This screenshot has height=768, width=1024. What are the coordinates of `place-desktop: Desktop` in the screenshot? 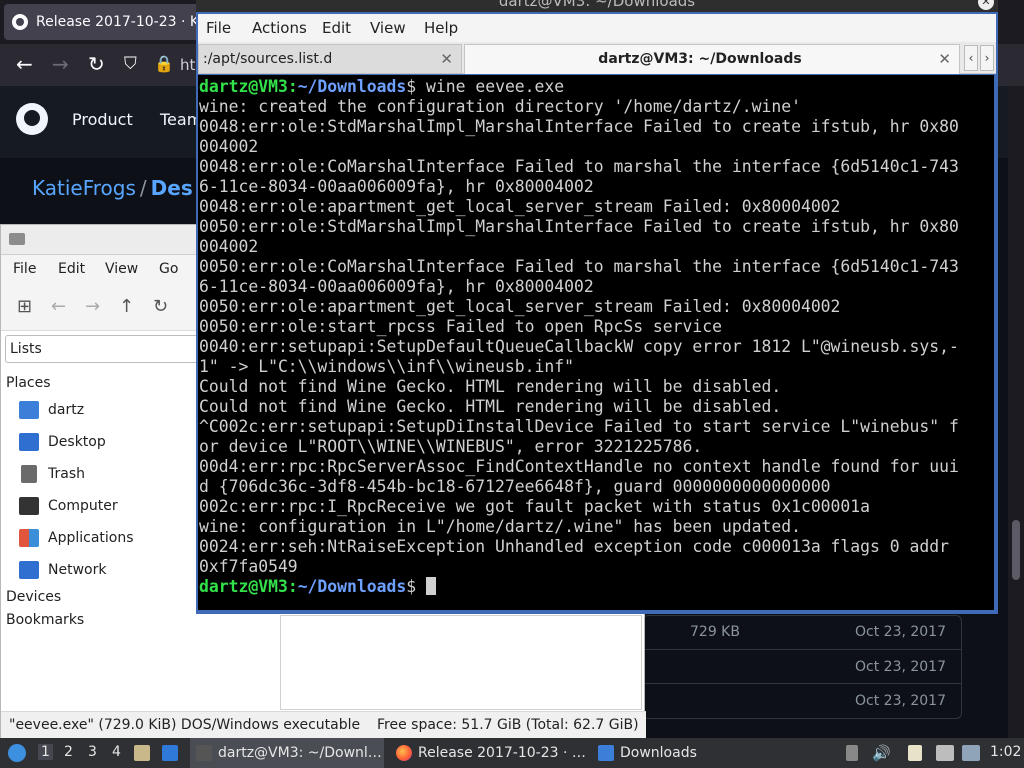 It's located at (62, 442).